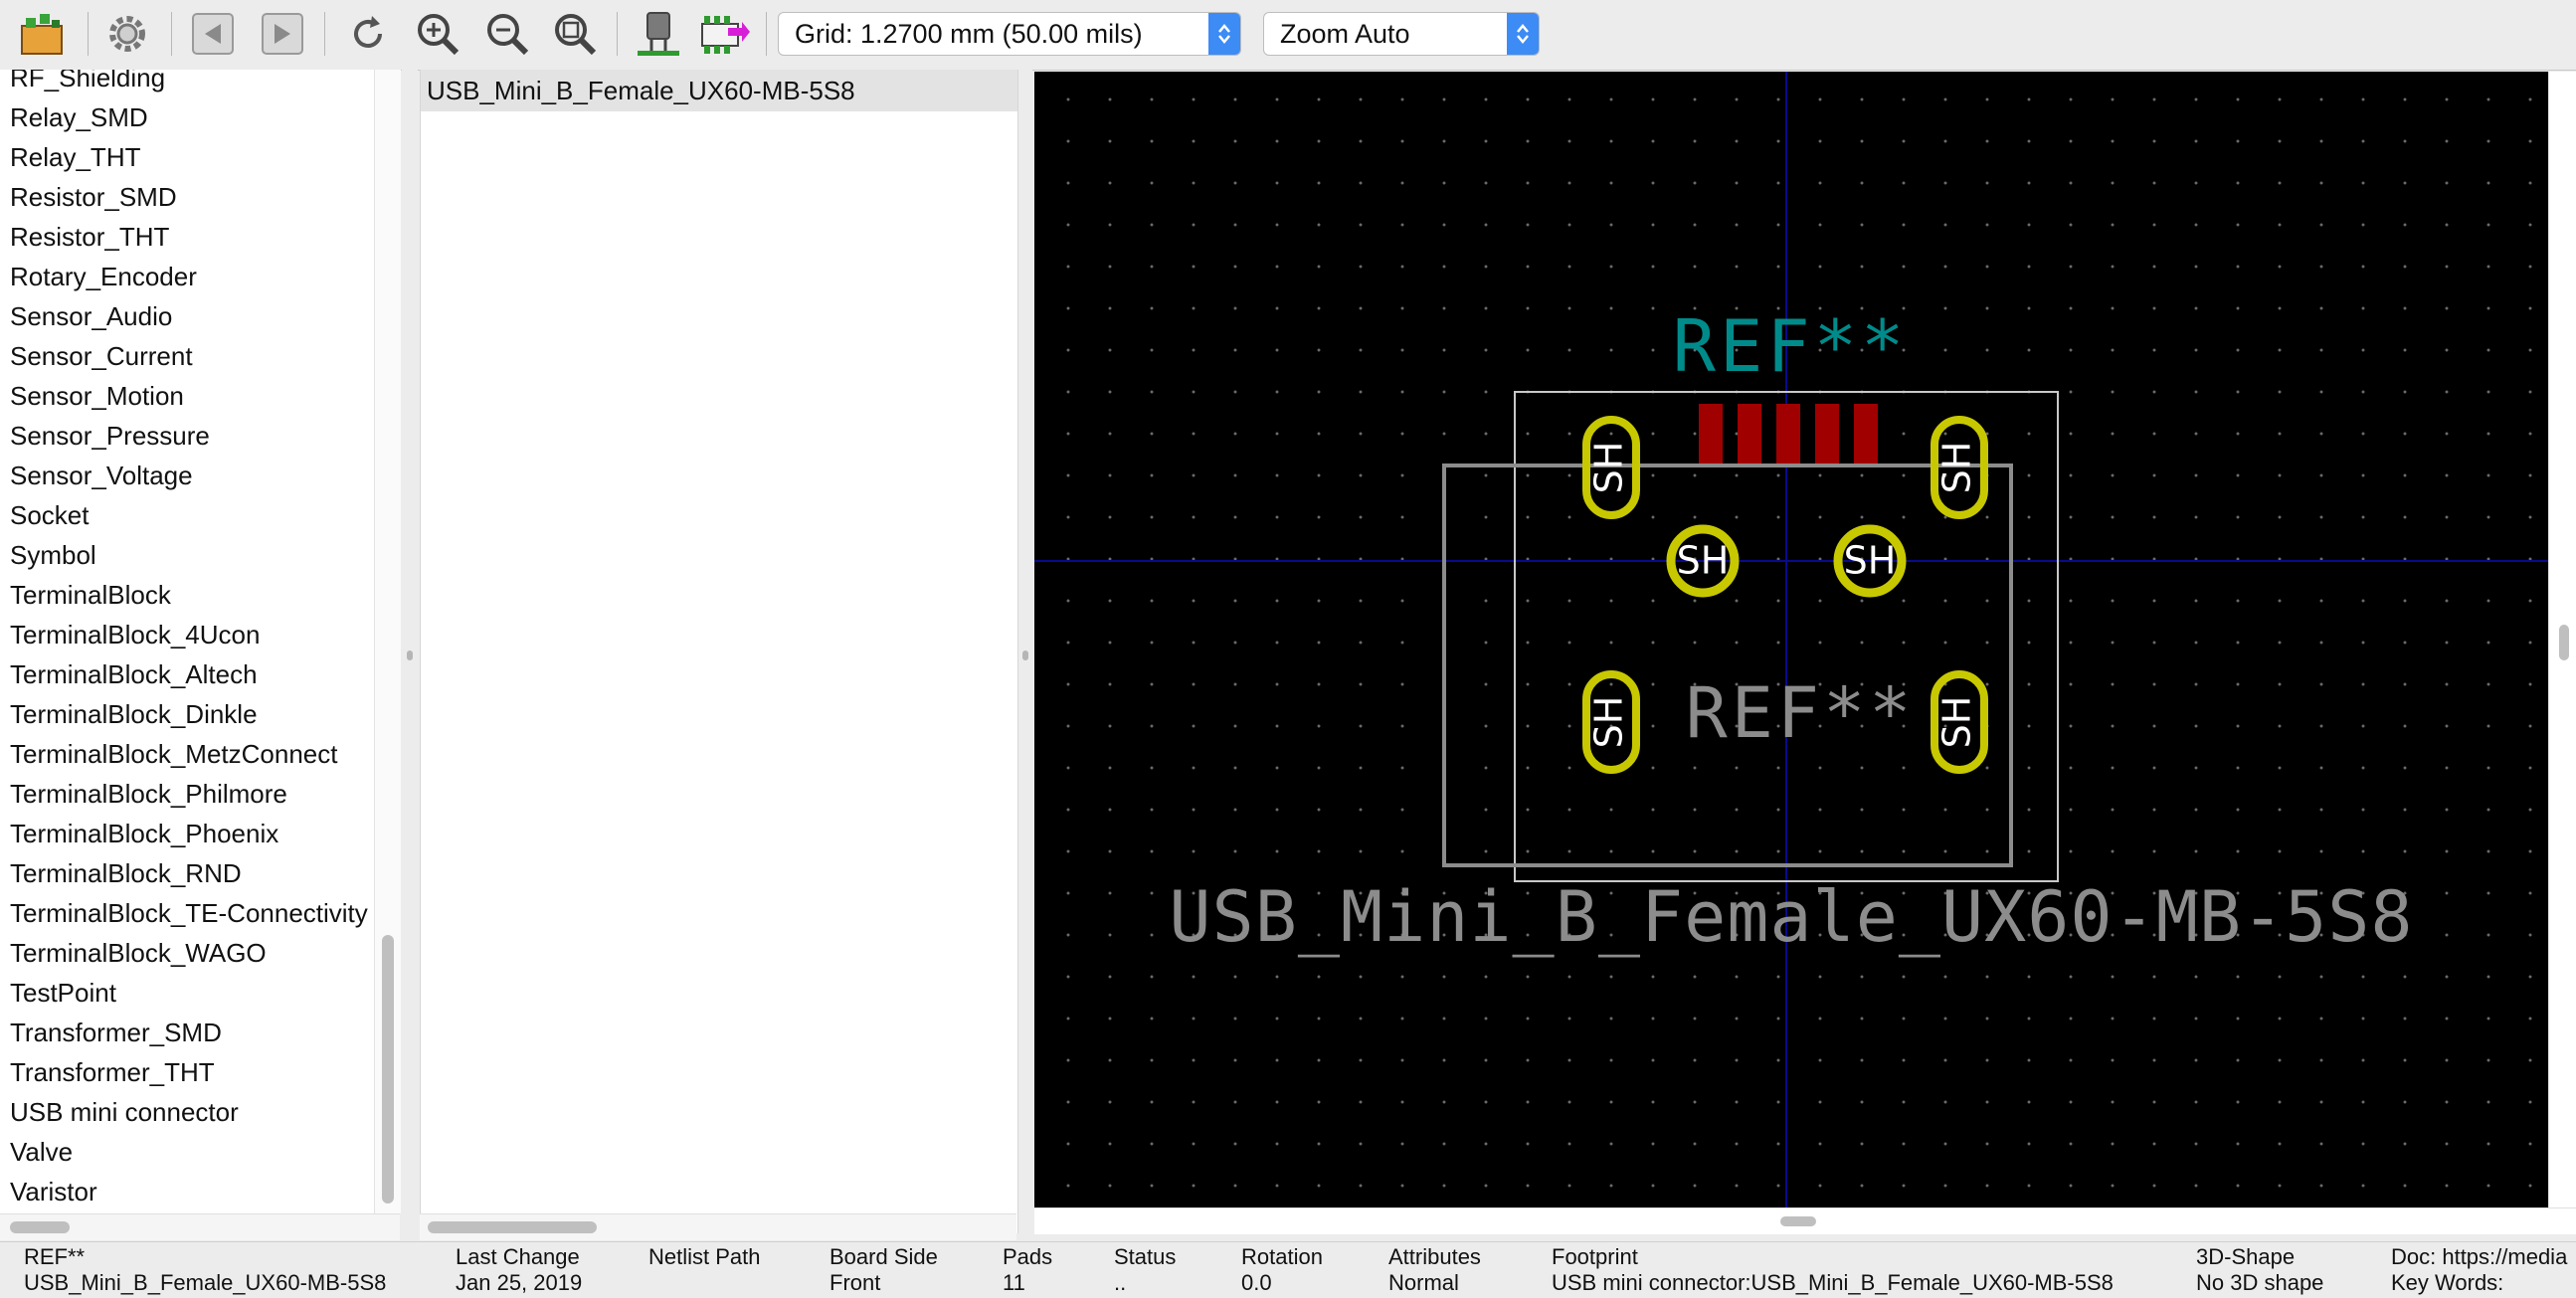 The height and width of the screenshot is (1298, 2576). I want to click on list-item: TerminalBlock_4Ucon, so click(135, 634).